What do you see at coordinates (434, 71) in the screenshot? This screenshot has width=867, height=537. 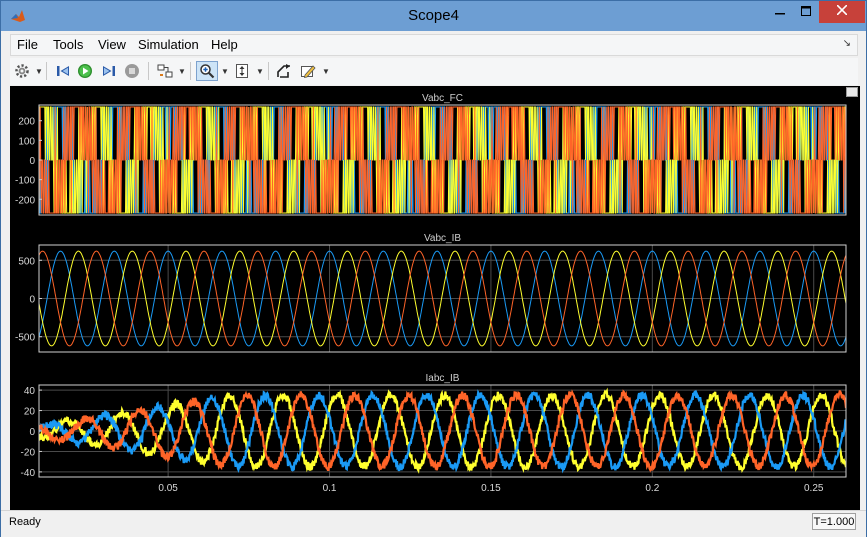 I see `toolbar: ▼ ▼ ▼ ▼ ▼` at bounding box center [434, 71].